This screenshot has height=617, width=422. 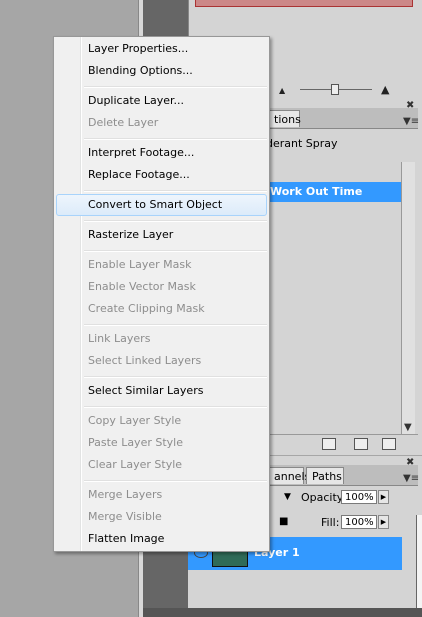 What do you see at coordinates (282, 612) in the screenshot?
I see `status-bar` at bounding box center [282, 612].